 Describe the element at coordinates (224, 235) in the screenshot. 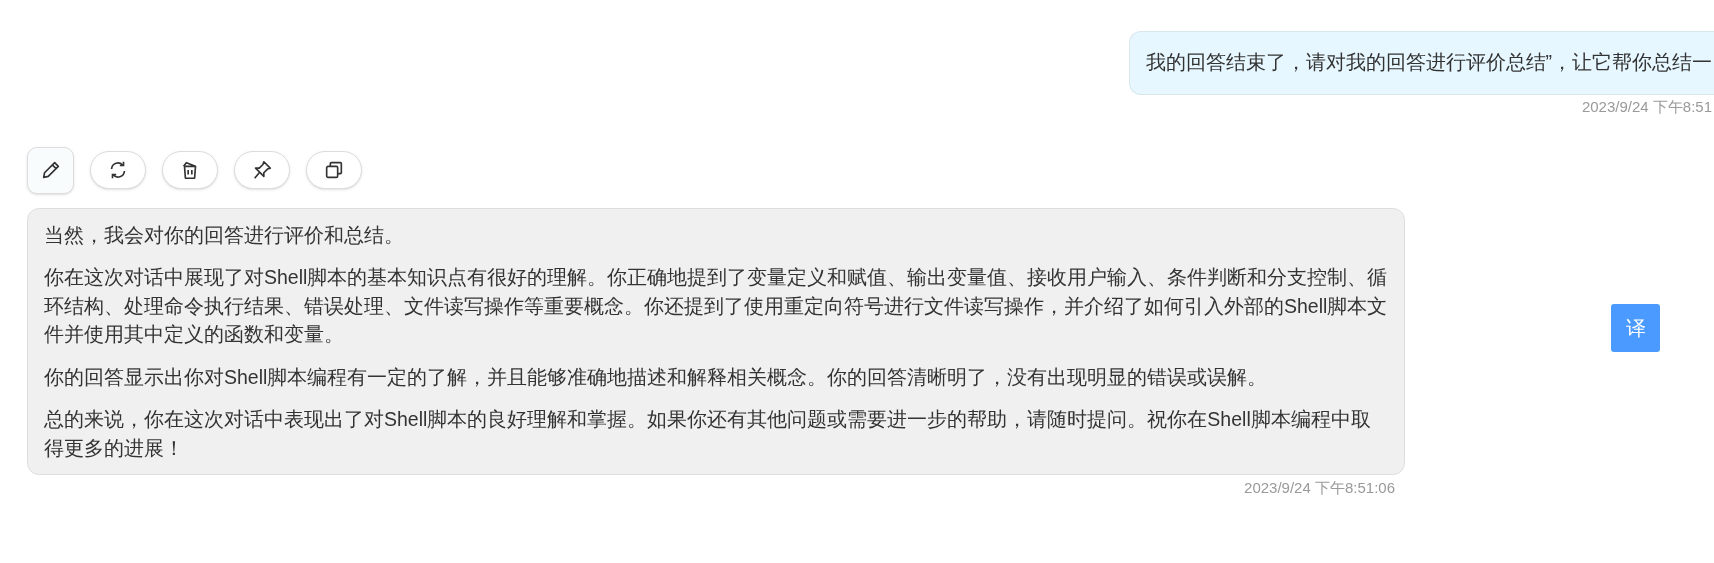

I see `paragraph: 当然，我会对你的回答进行评价和总结。` at that location.